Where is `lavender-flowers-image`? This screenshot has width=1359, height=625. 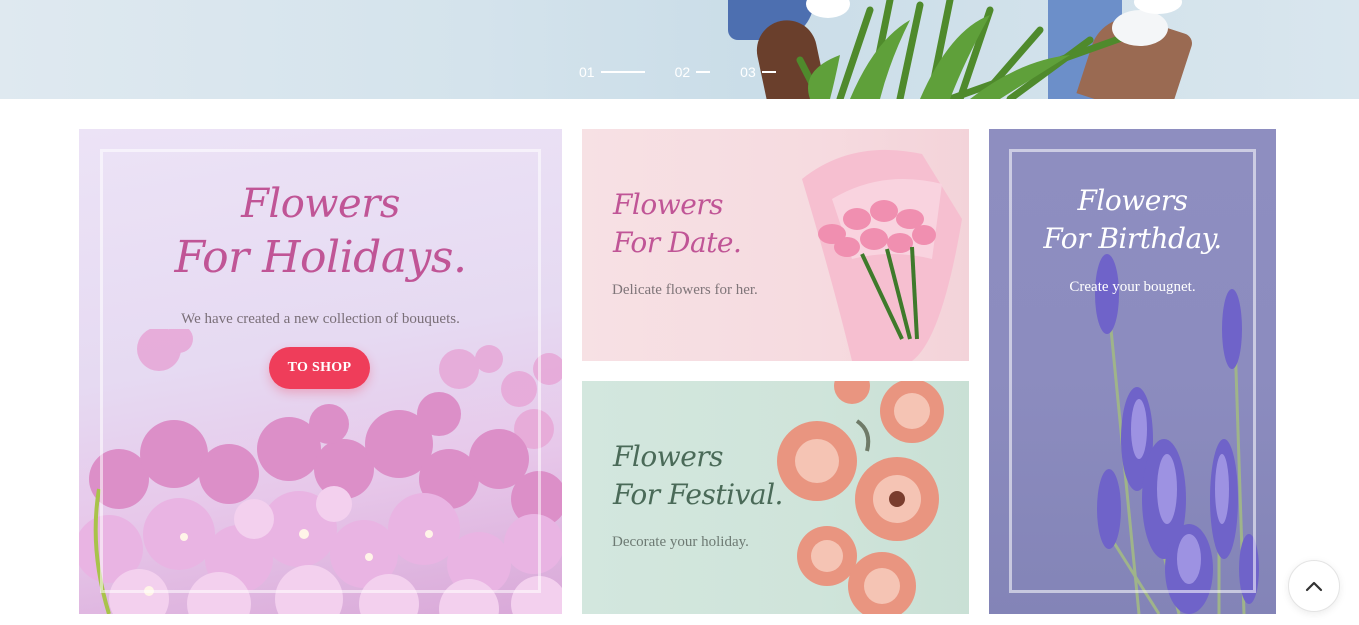
lavender-flowers-image is located at coordinates (1177, 434).